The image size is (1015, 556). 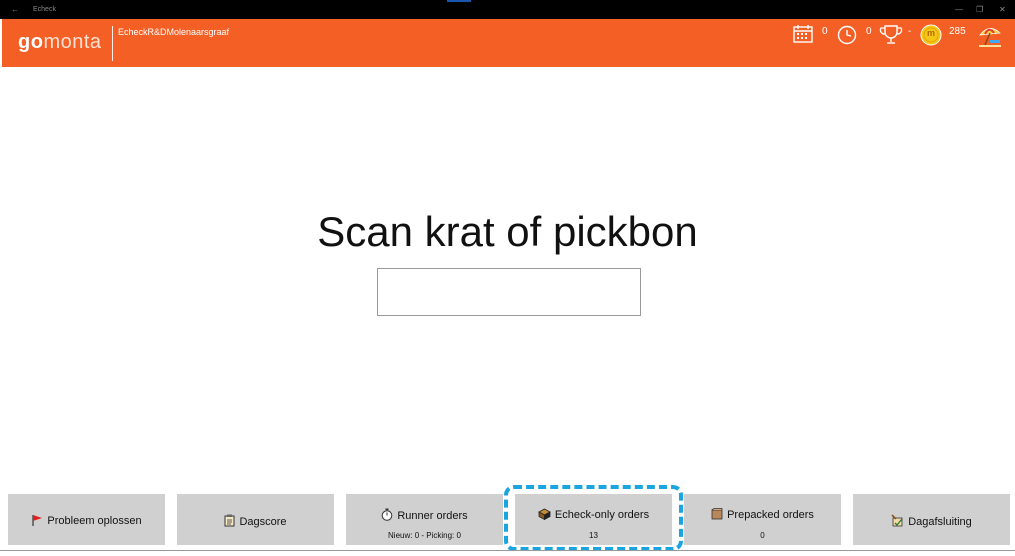 What do you see at coordinates (15, 9) in the screenshot?
I see `back-arrow-icon: ←` at bounding box center [15, 9].